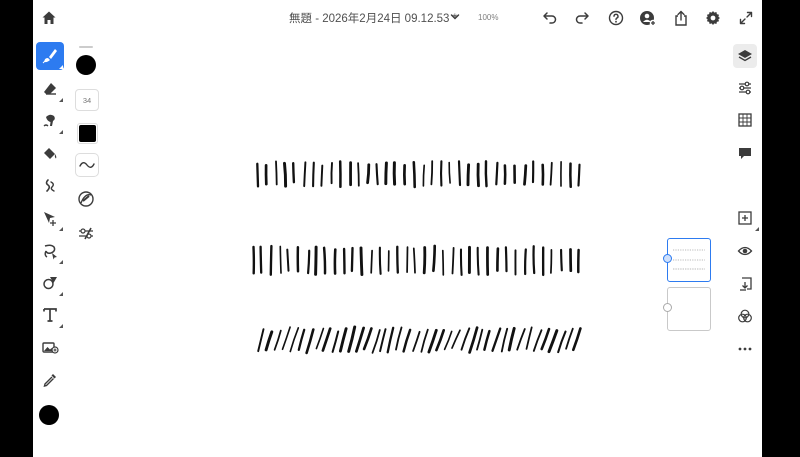 The image size is (800, 457). Describe the element at coordinates (86, 199) in the screenshot. I see `pressure-icon` at that location.